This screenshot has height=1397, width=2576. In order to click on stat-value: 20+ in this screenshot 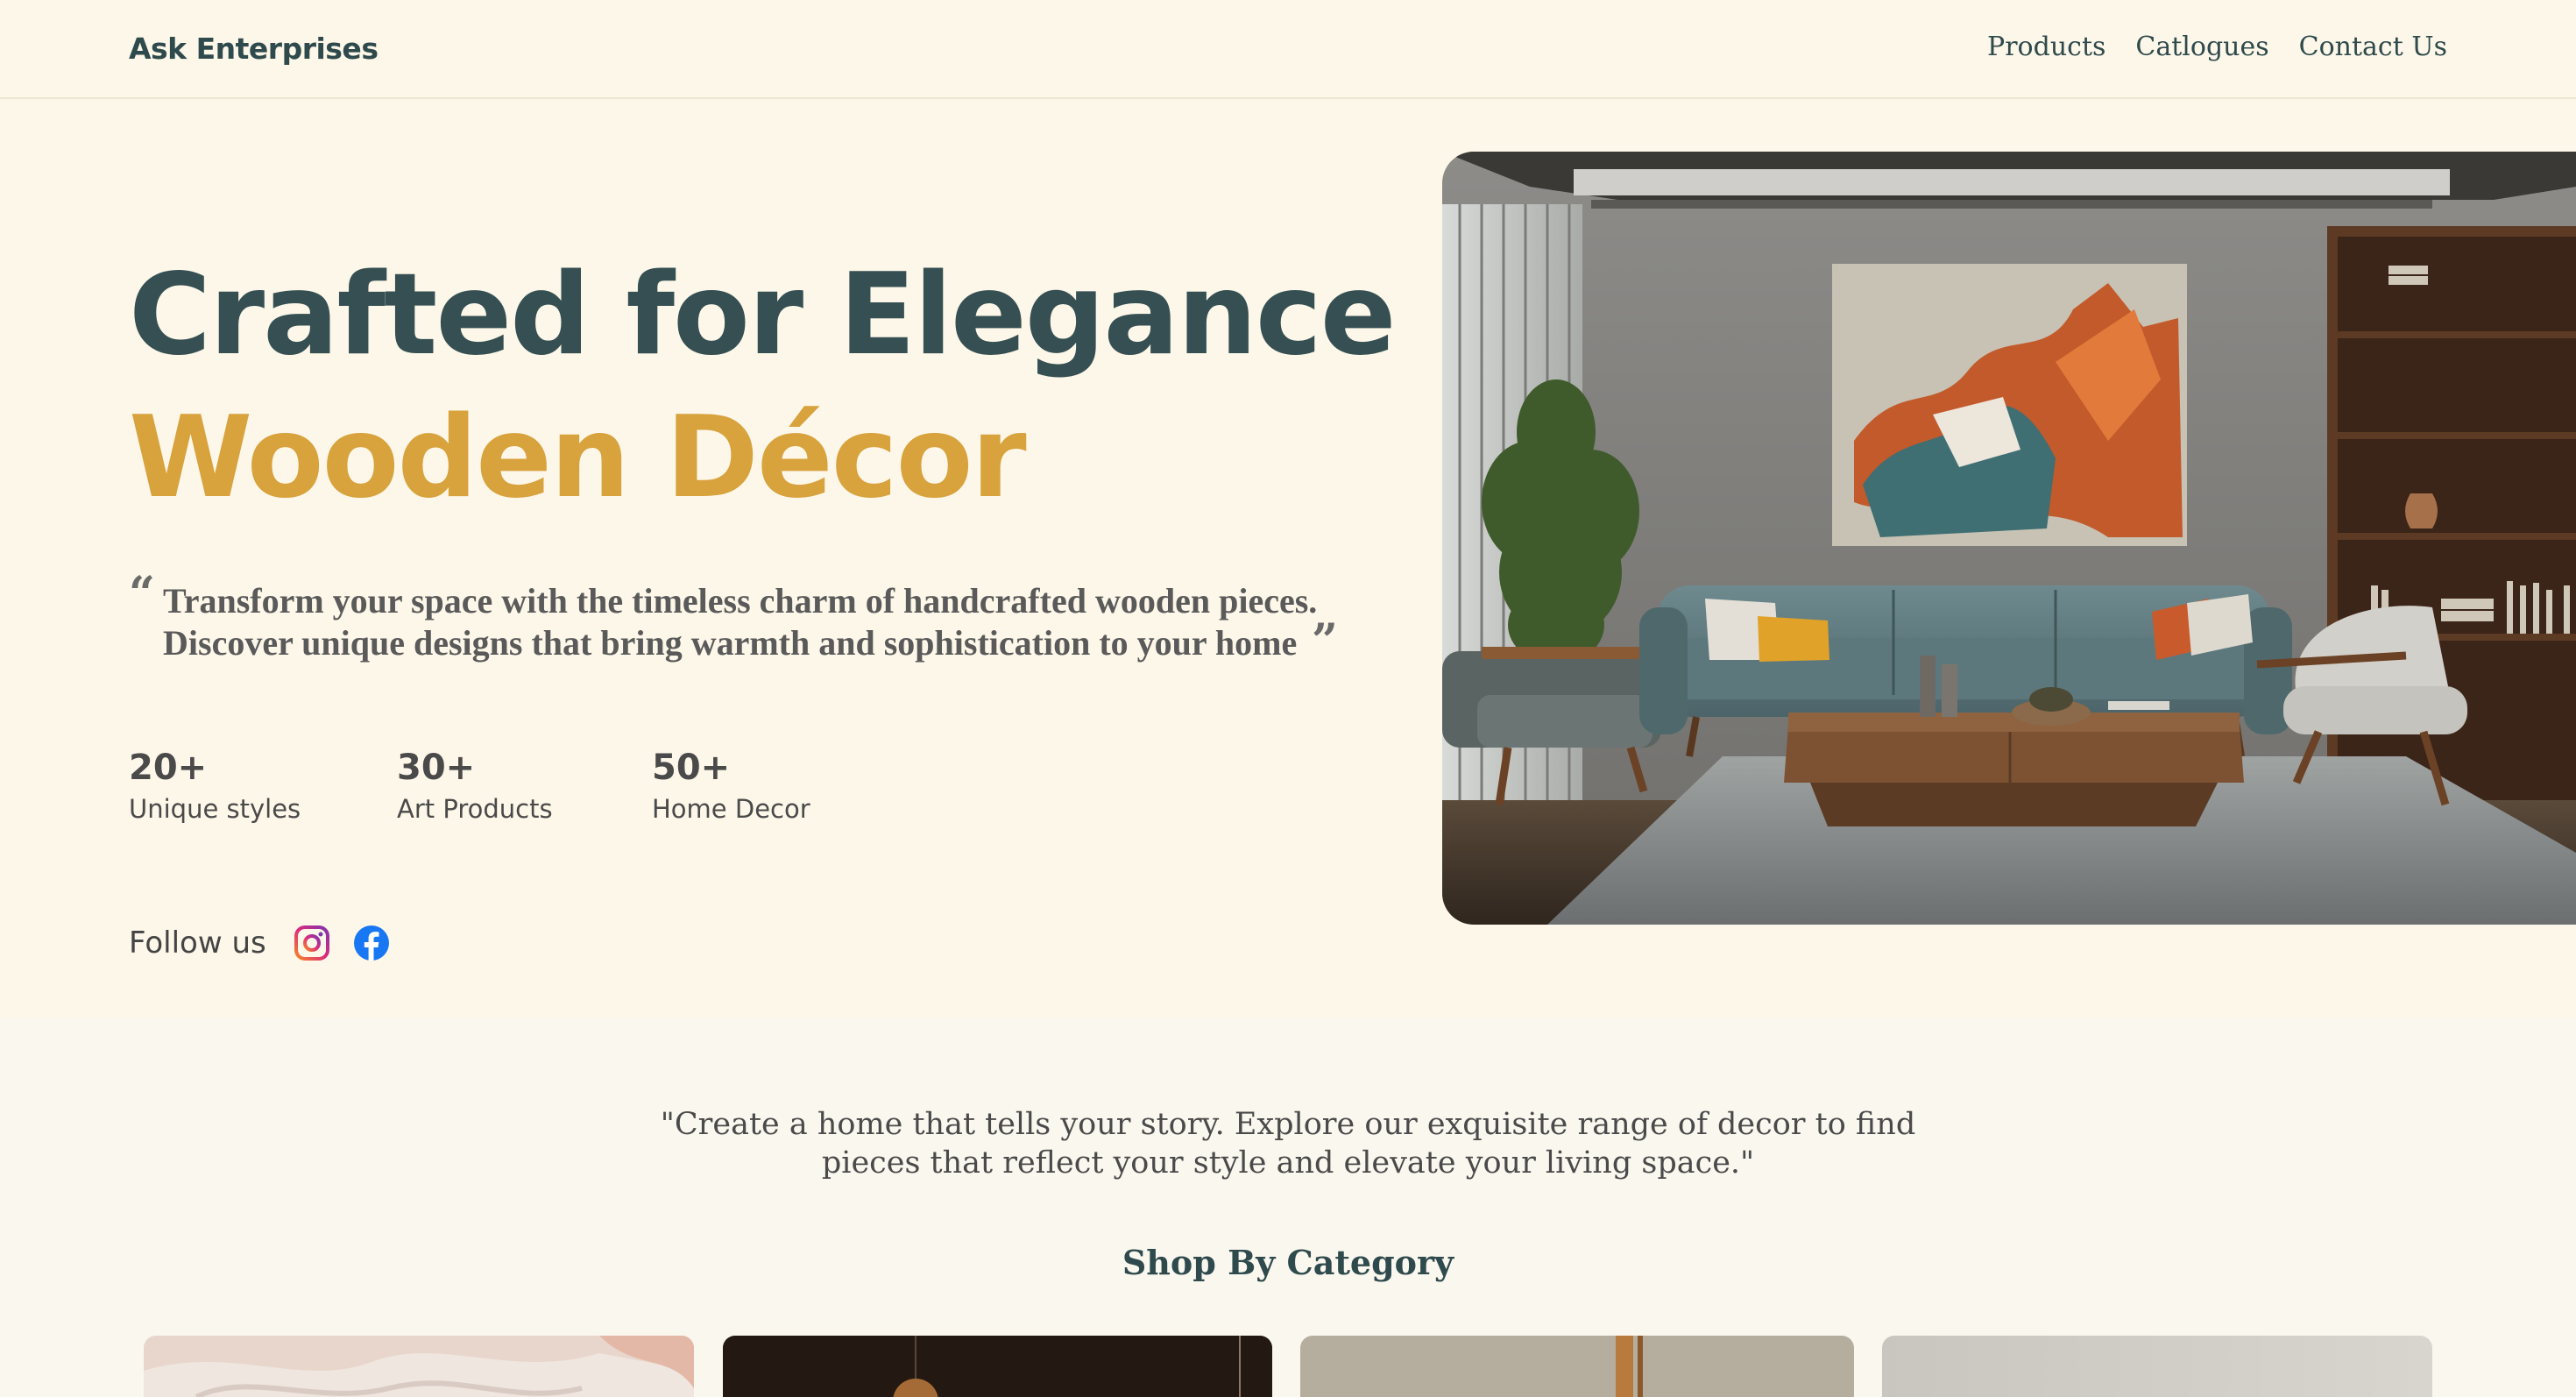, I will do `click(168, 768)`.